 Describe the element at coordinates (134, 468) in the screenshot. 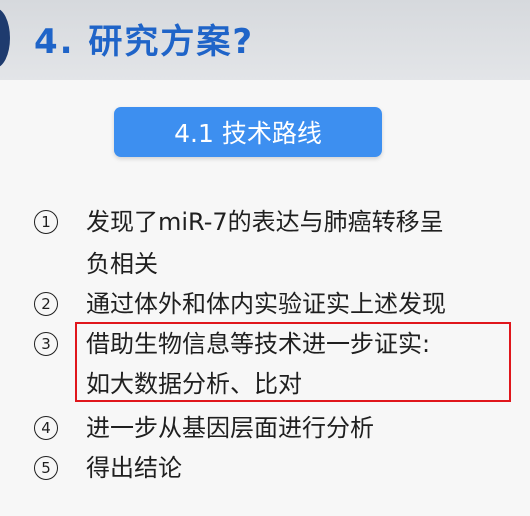

I see `list-item-text: 得出结论` at that location.